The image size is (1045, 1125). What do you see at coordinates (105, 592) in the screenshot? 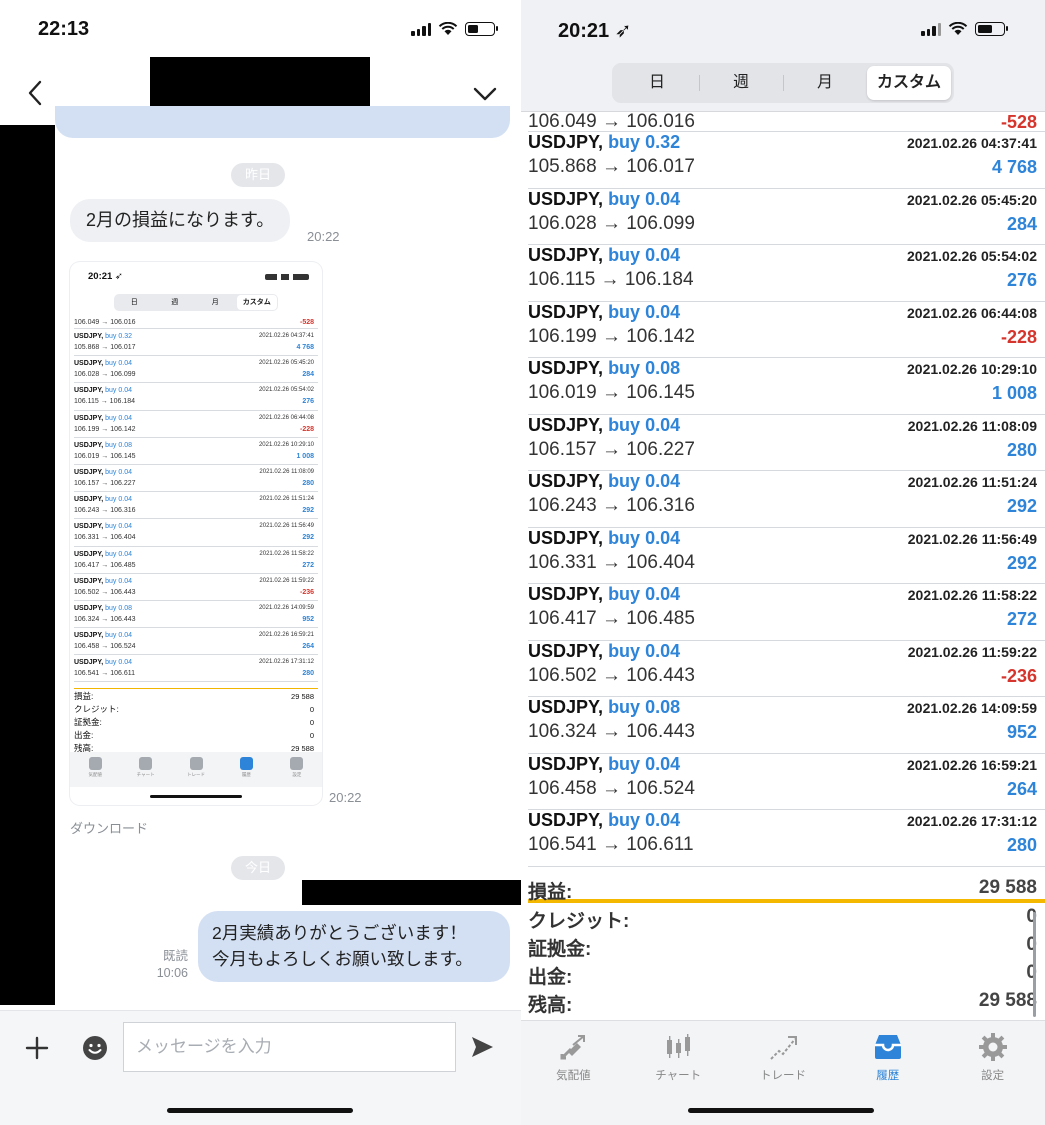
I see `thumb-trade-price: 106.502 → 106.443` at bounding box center [105, 592].